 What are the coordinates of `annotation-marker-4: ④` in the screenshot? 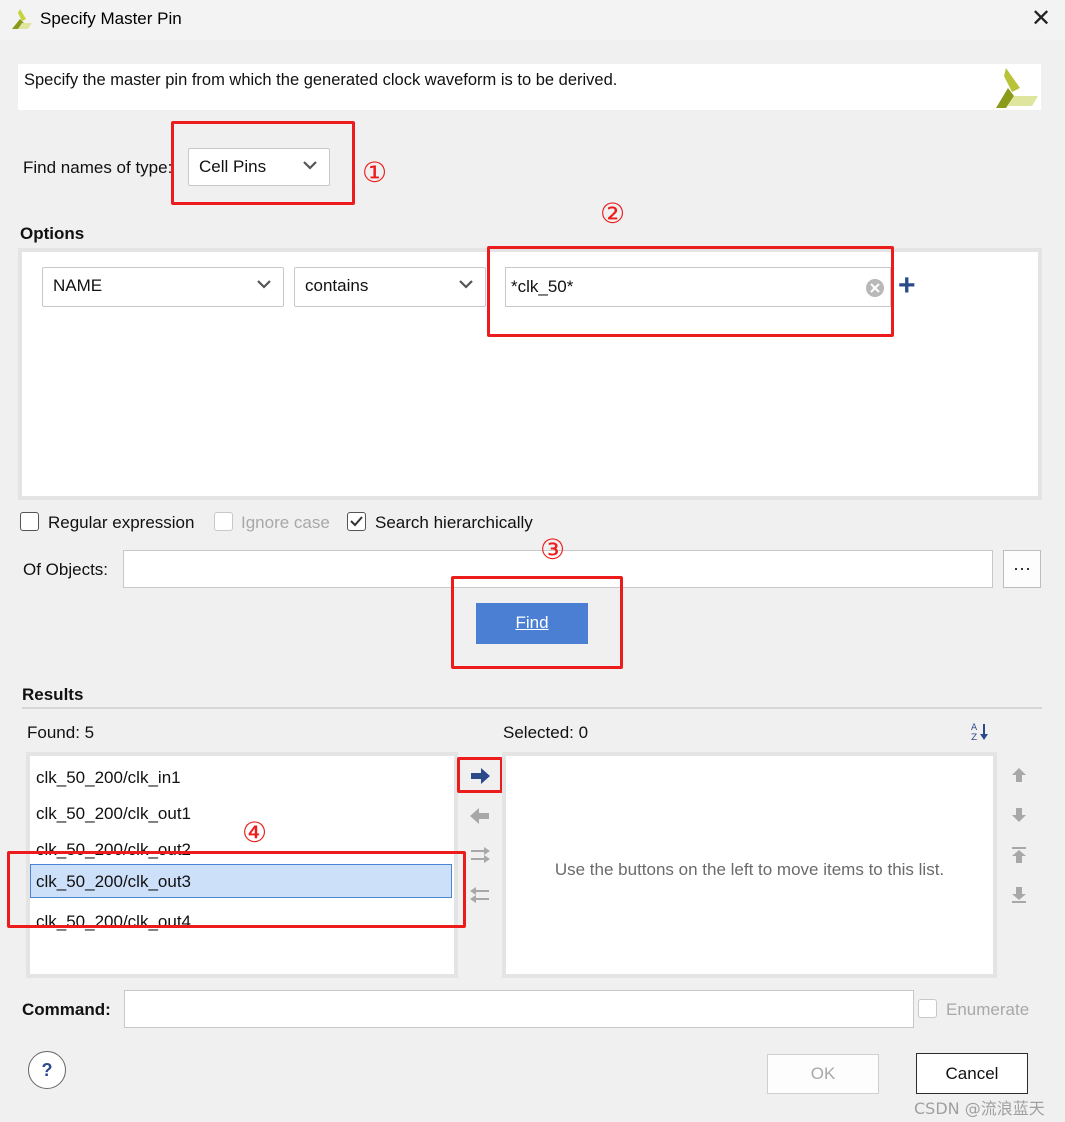 It's located at (255, 832).